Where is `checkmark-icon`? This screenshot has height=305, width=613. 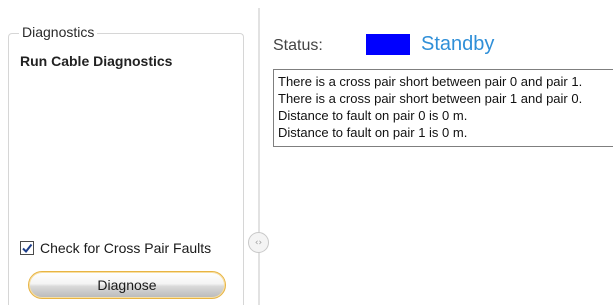
checkmark-icon is located at coordinates (27, 248).